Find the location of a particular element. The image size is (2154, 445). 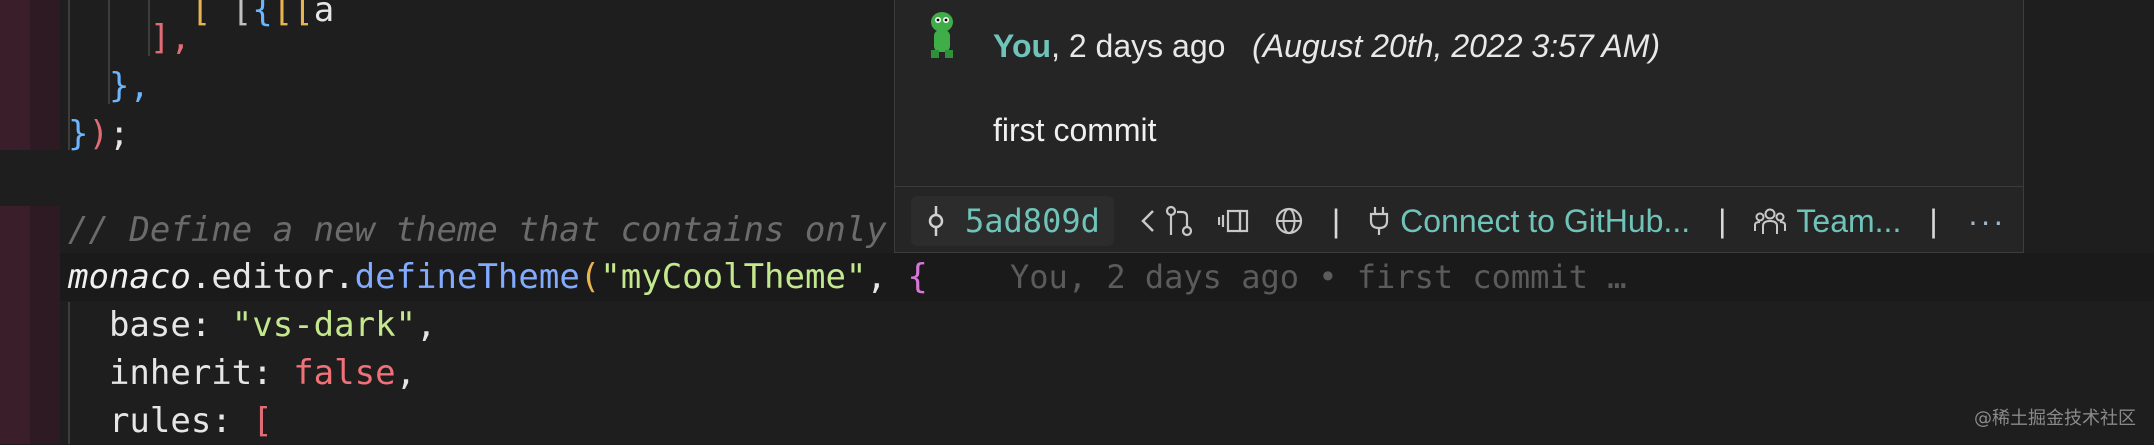

previous-revision-button is located at coordinates (1148, 221).